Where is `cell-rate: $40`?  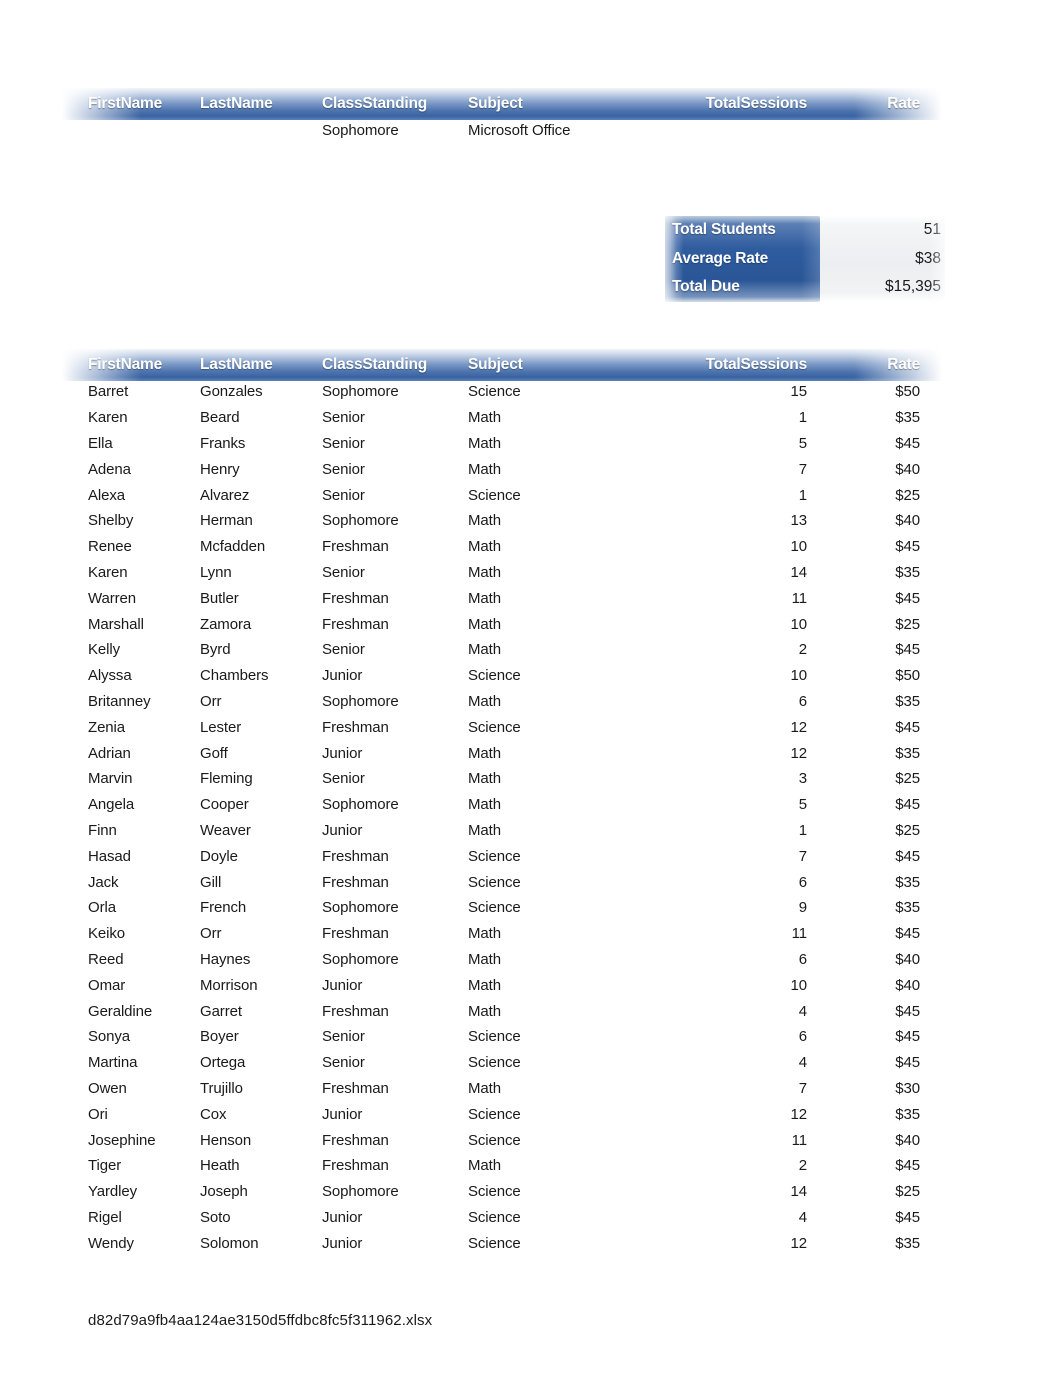
cell-rate: $40 is located at coordinates (907, 469).